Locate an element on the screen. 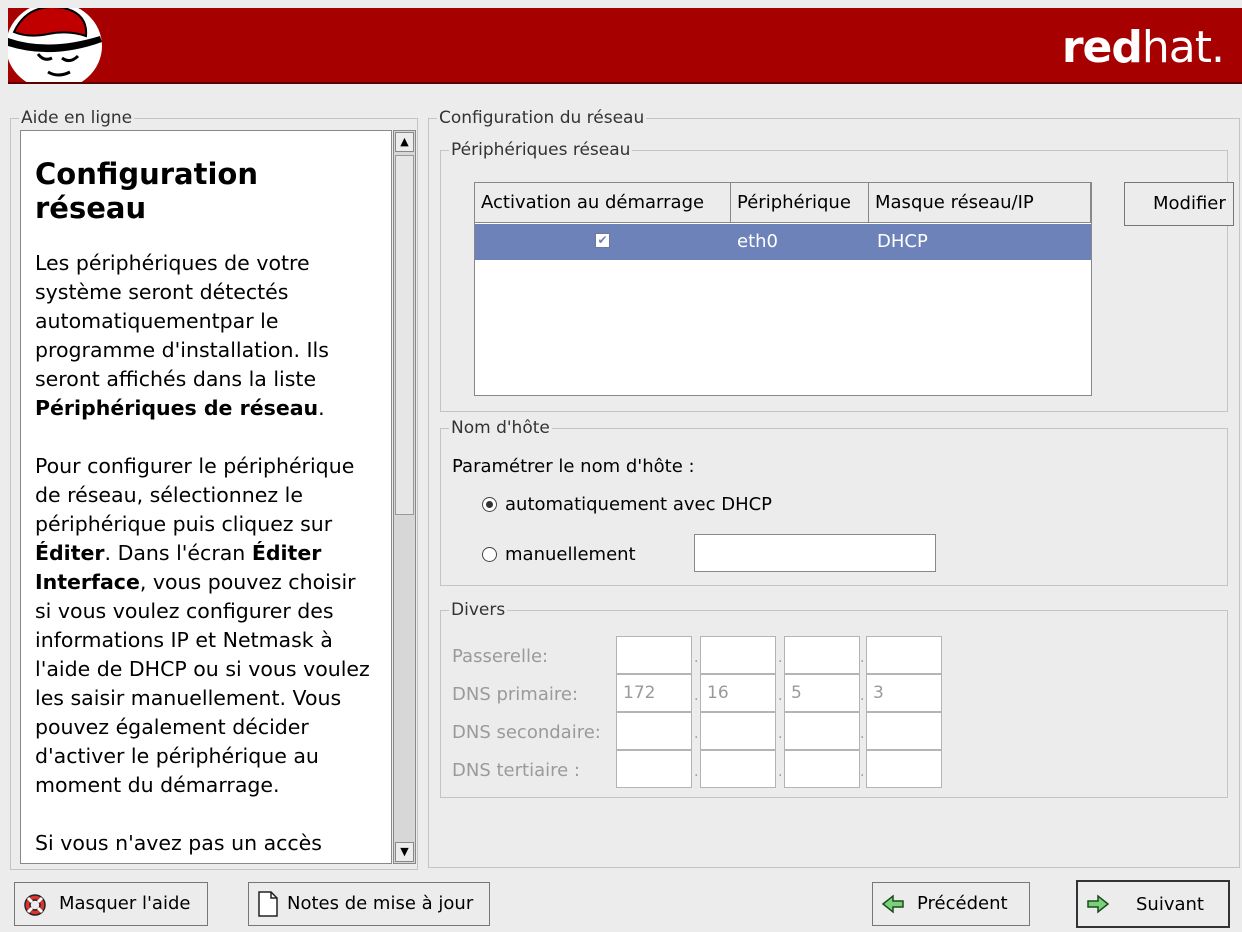 This screenshot has height=932, width=1242. dns1-octet-1: 172 is located at coordinates (654, 693).